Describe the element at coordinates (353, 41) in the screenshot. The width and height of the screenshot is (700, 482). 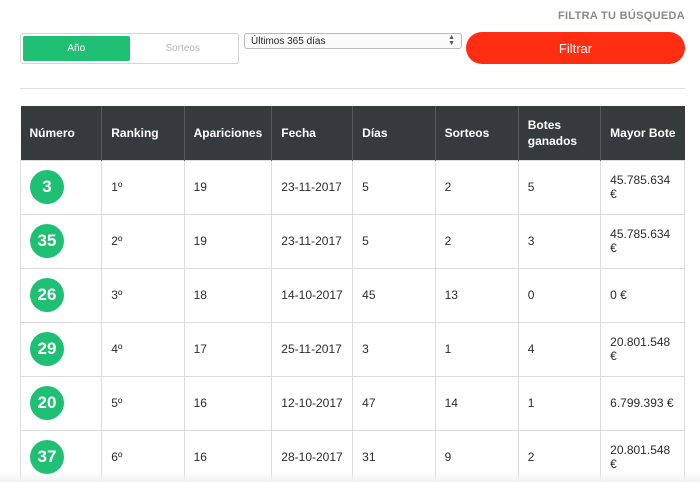
I see `period-select: Últimos 365 días ▲ ▼` at that location.